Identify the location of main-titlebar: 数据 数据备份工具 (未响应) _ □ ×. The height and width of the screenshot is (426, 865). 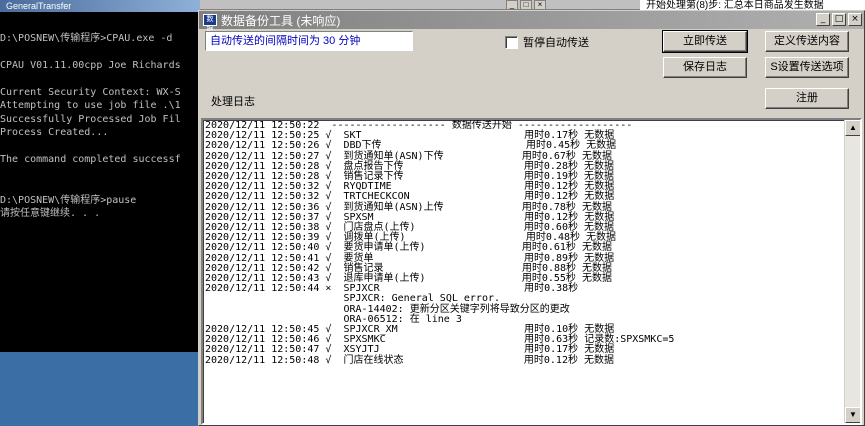
(531, 22).